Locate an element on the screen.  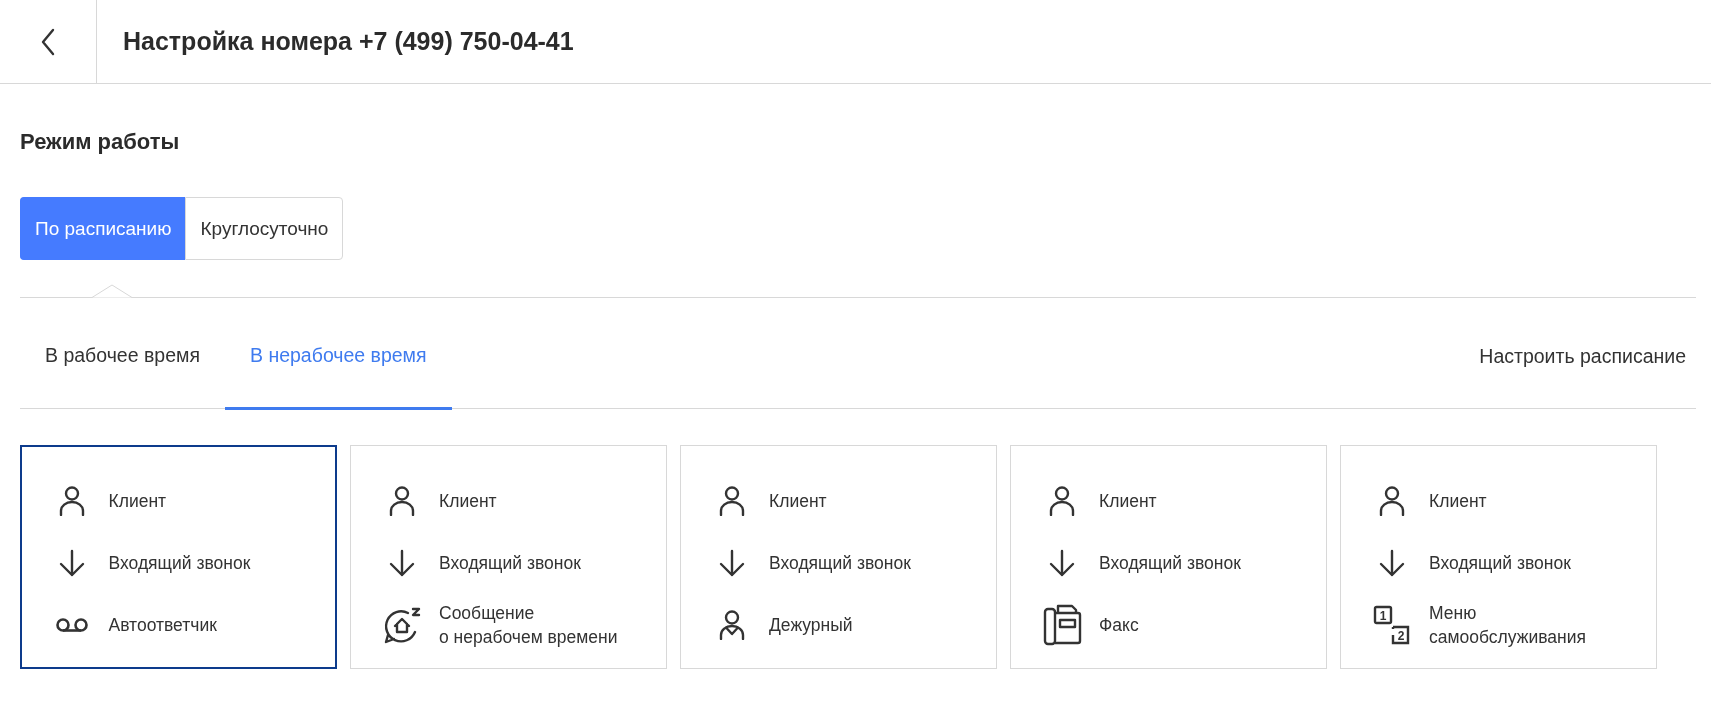
voicemail-icon is located at coordinates (71, 624).